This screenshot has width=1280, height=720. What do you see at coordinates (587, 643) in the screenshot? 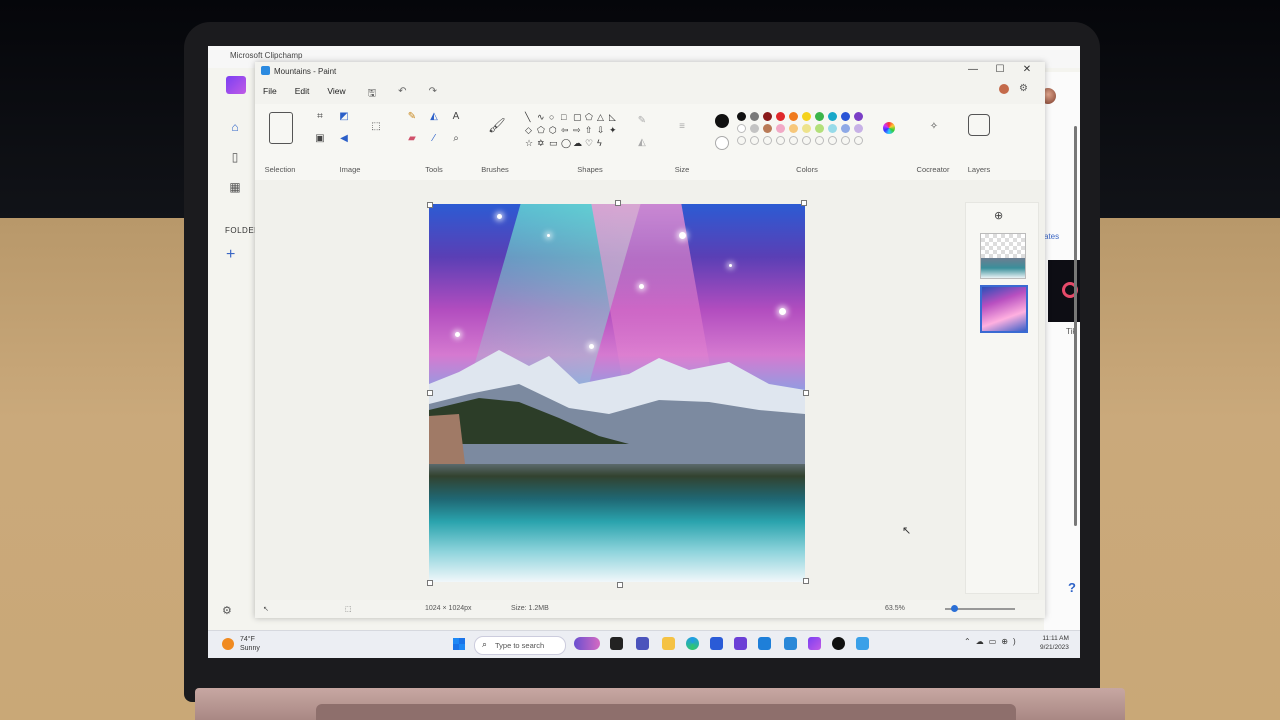
I see `copilot-icon` at bounding box center [587, 643].